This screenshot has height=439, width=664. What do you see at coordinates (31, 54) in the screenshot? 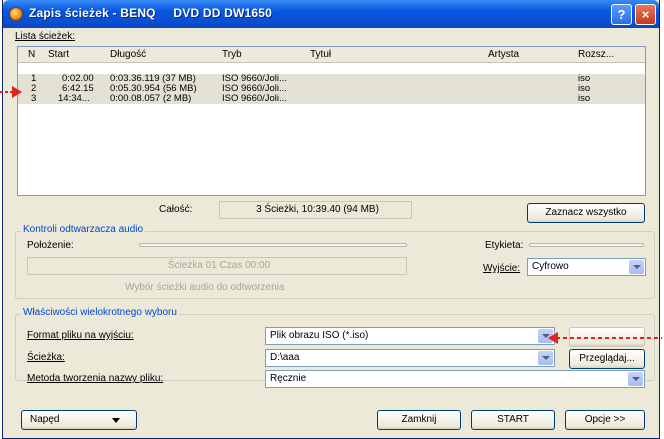
I see `col-n: N` at bounding box center [31, 54].